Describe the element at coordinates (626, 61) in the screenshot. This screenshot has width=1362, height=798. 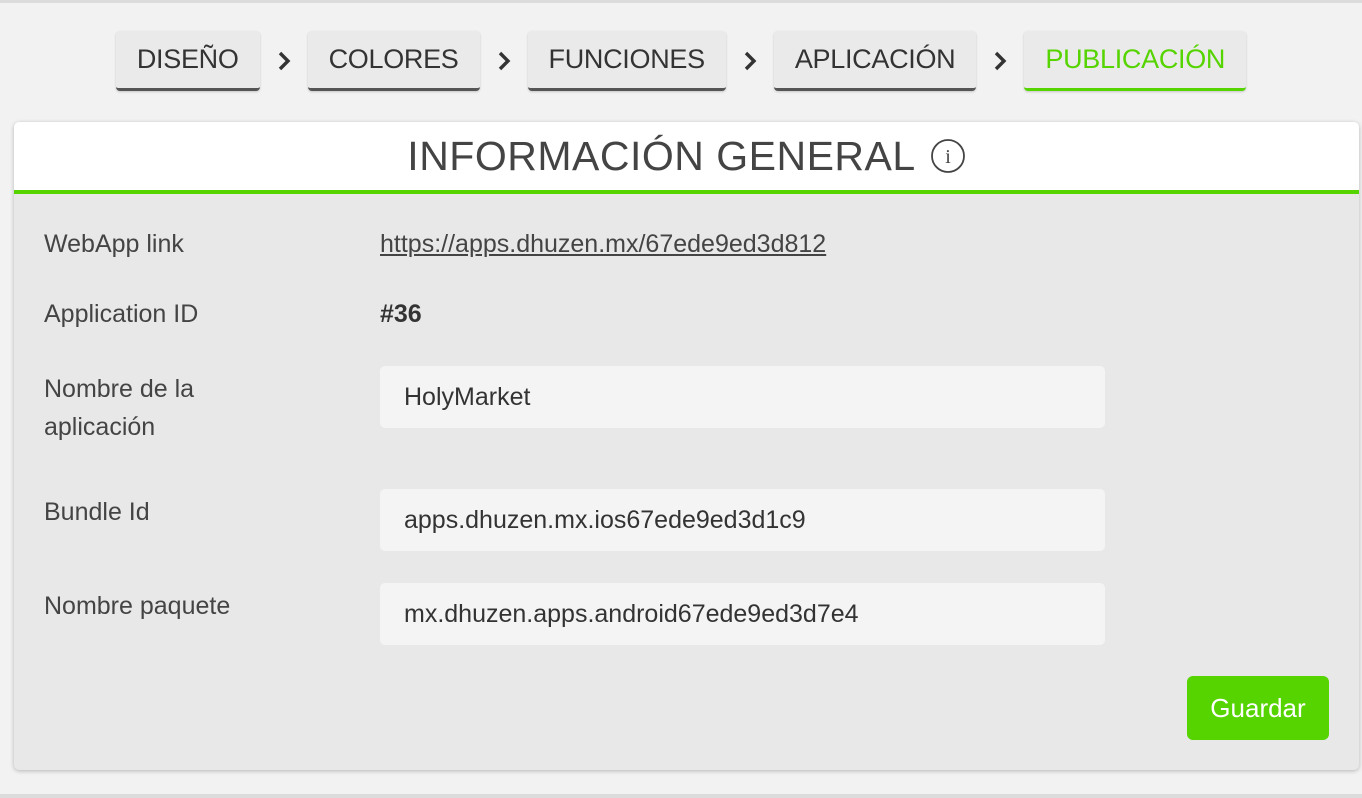
I see `step-funciones: FUNCIONES` at that location.